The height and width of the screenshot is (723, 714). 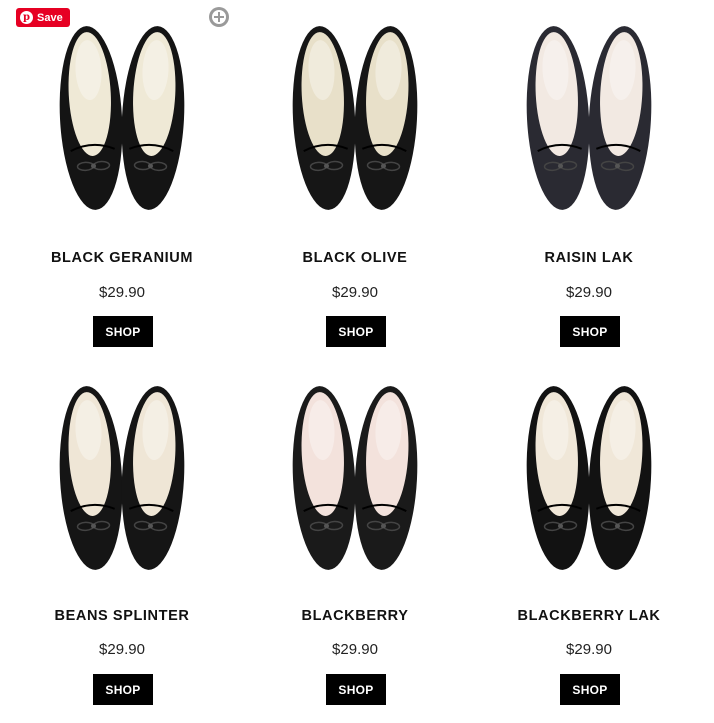 What do you see at coordinates (589, 616) in the screenshot?
I see `product-name: BLACKBERRY LAK` at bounding box center [589, 616].